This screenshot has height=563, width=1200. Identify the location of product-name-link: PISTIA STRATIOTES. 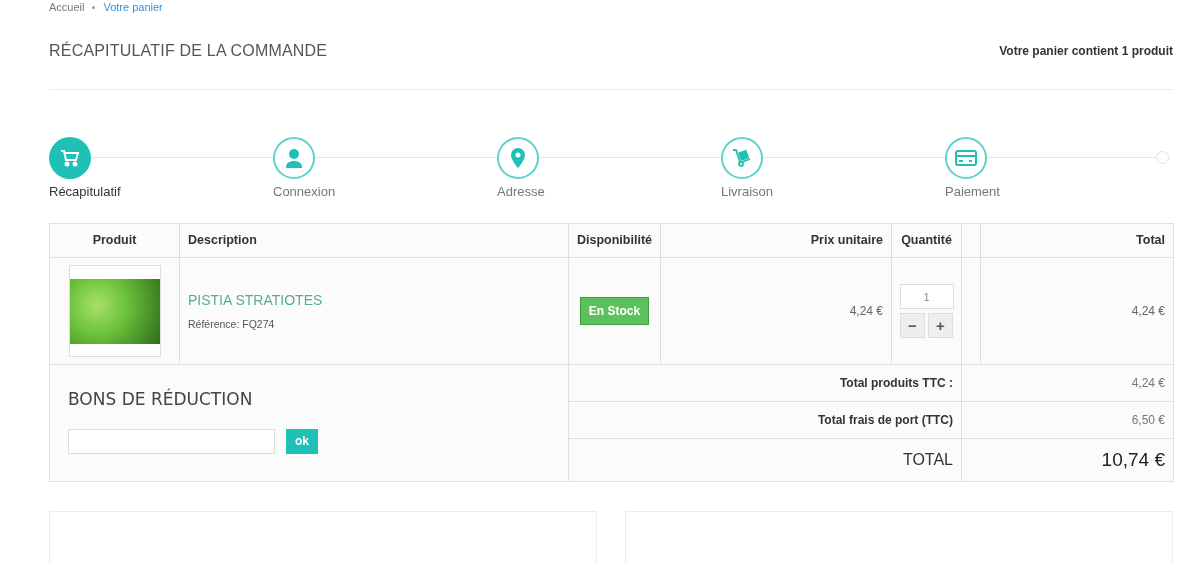
(374, 300).